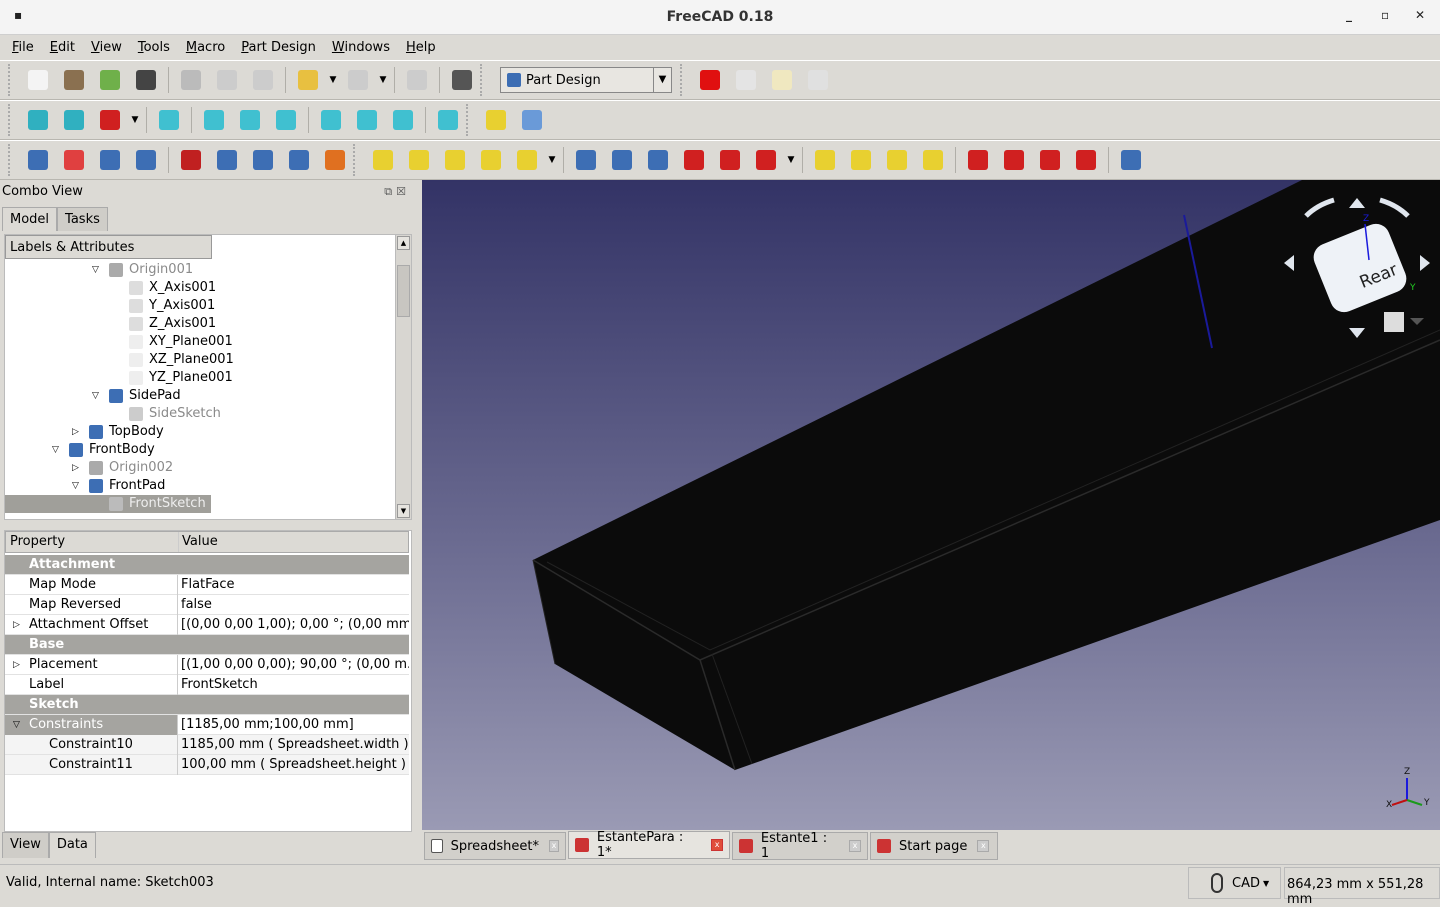  What do you see at coordinates (746, 80) in the screenshot?
I see `stop-macro-button` at bounding box center [746, 80].